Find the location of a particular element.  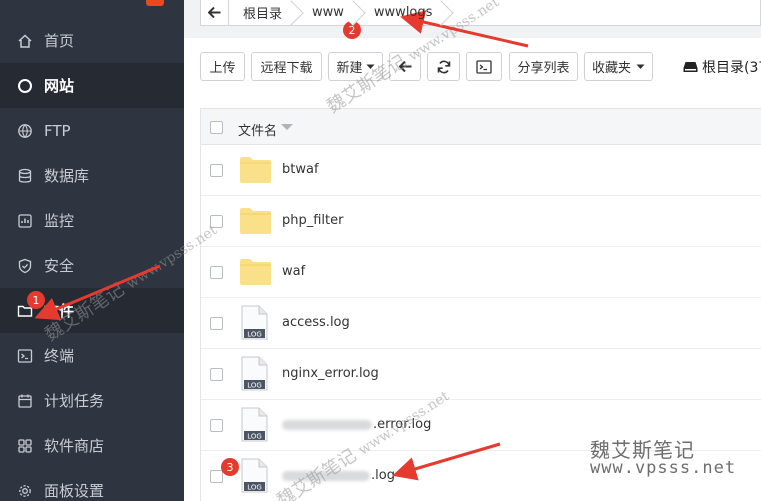

sidebar-item-label: 安全 is located at coordinates (59, 266).